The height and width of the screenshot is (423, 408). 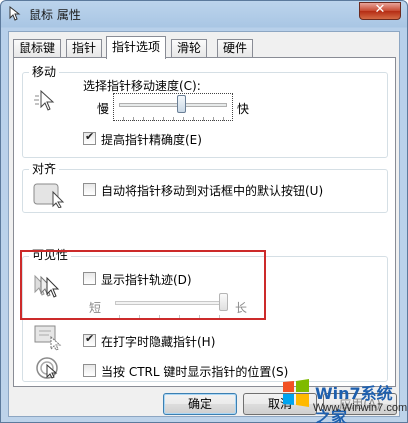 I want to click on close-button: ✕, so click(x=380, y=11).